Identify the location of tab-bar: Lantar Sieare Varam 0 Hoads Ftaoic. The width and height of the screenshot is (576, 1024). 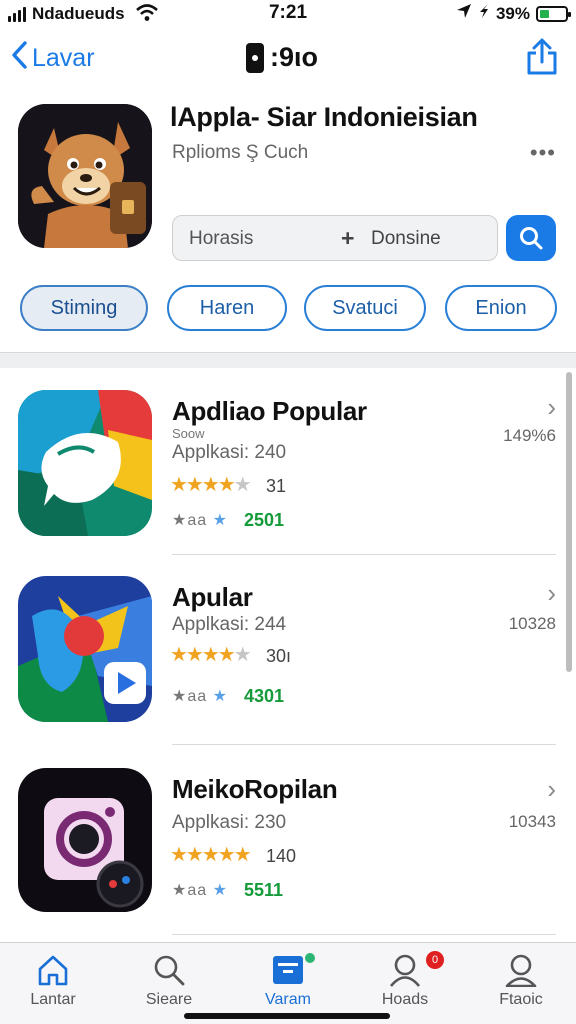
(288, 983).